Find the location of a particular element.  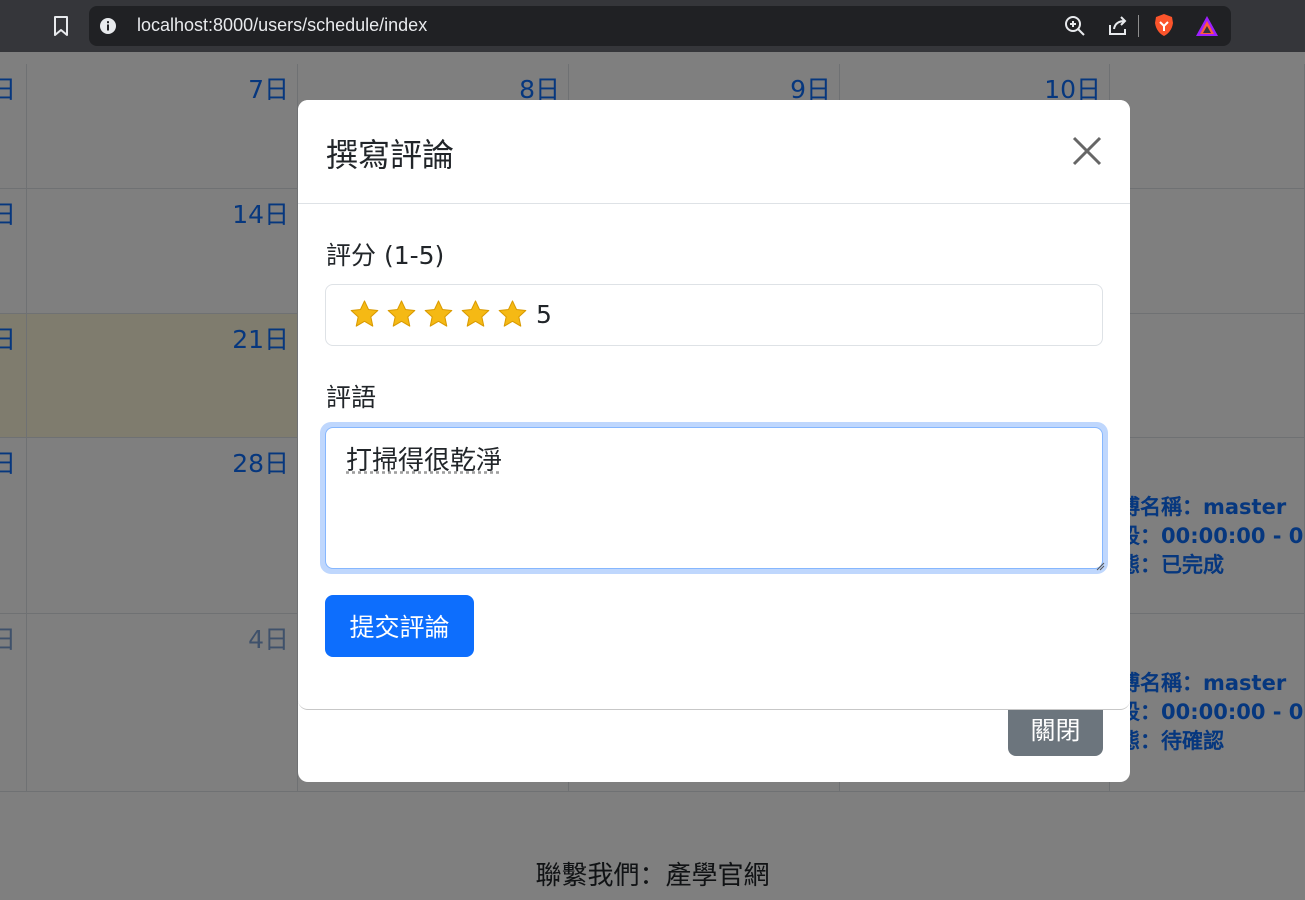

comment-focus-ring: 打掃得很乾淨 is located at coordinates (714, 498).